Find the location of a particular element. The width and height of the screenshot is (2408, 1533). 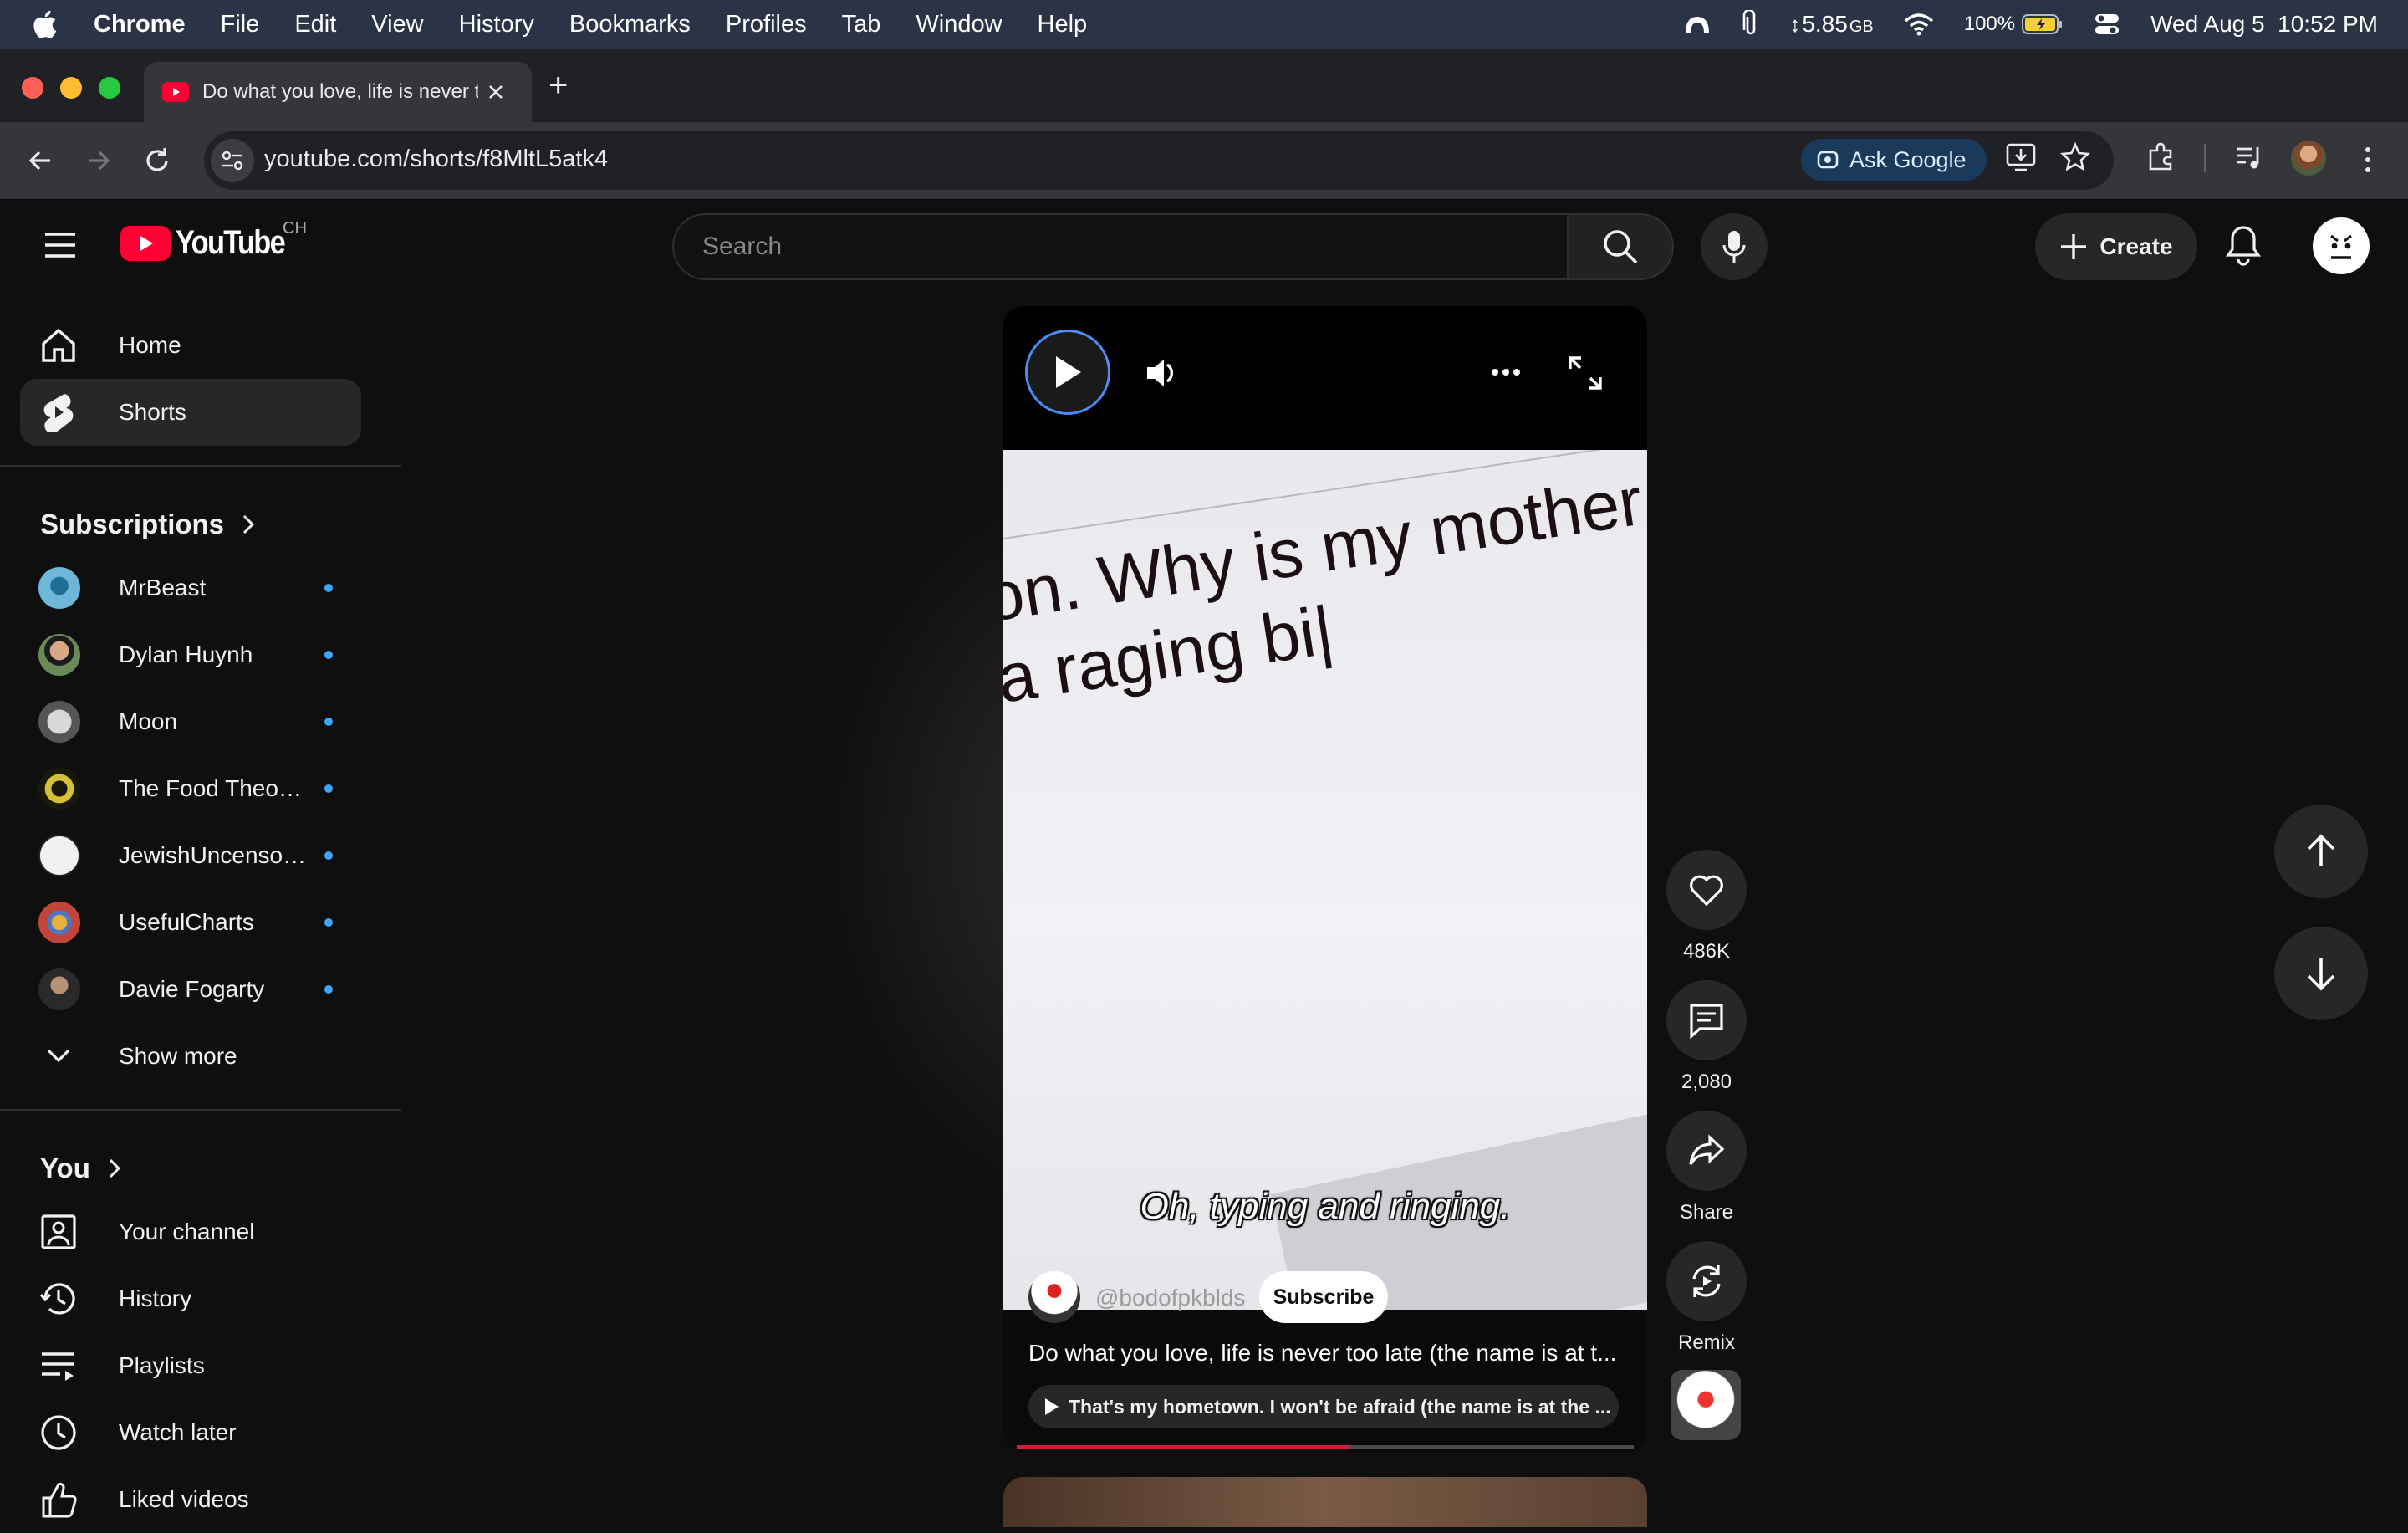

menu-app-name: Chrome is located at coordinates (140, 24).